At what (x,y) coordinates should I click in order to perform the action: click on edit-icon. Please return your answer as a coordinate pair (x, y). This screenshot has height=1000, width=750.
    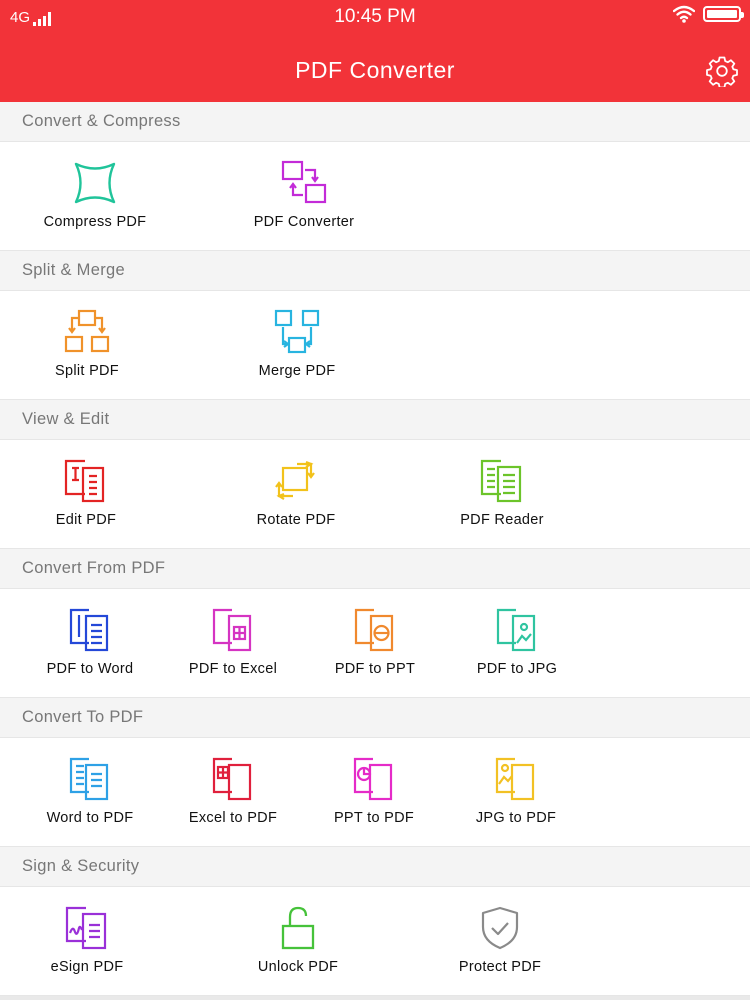
    Looking at the image, I should click on (84, 481).